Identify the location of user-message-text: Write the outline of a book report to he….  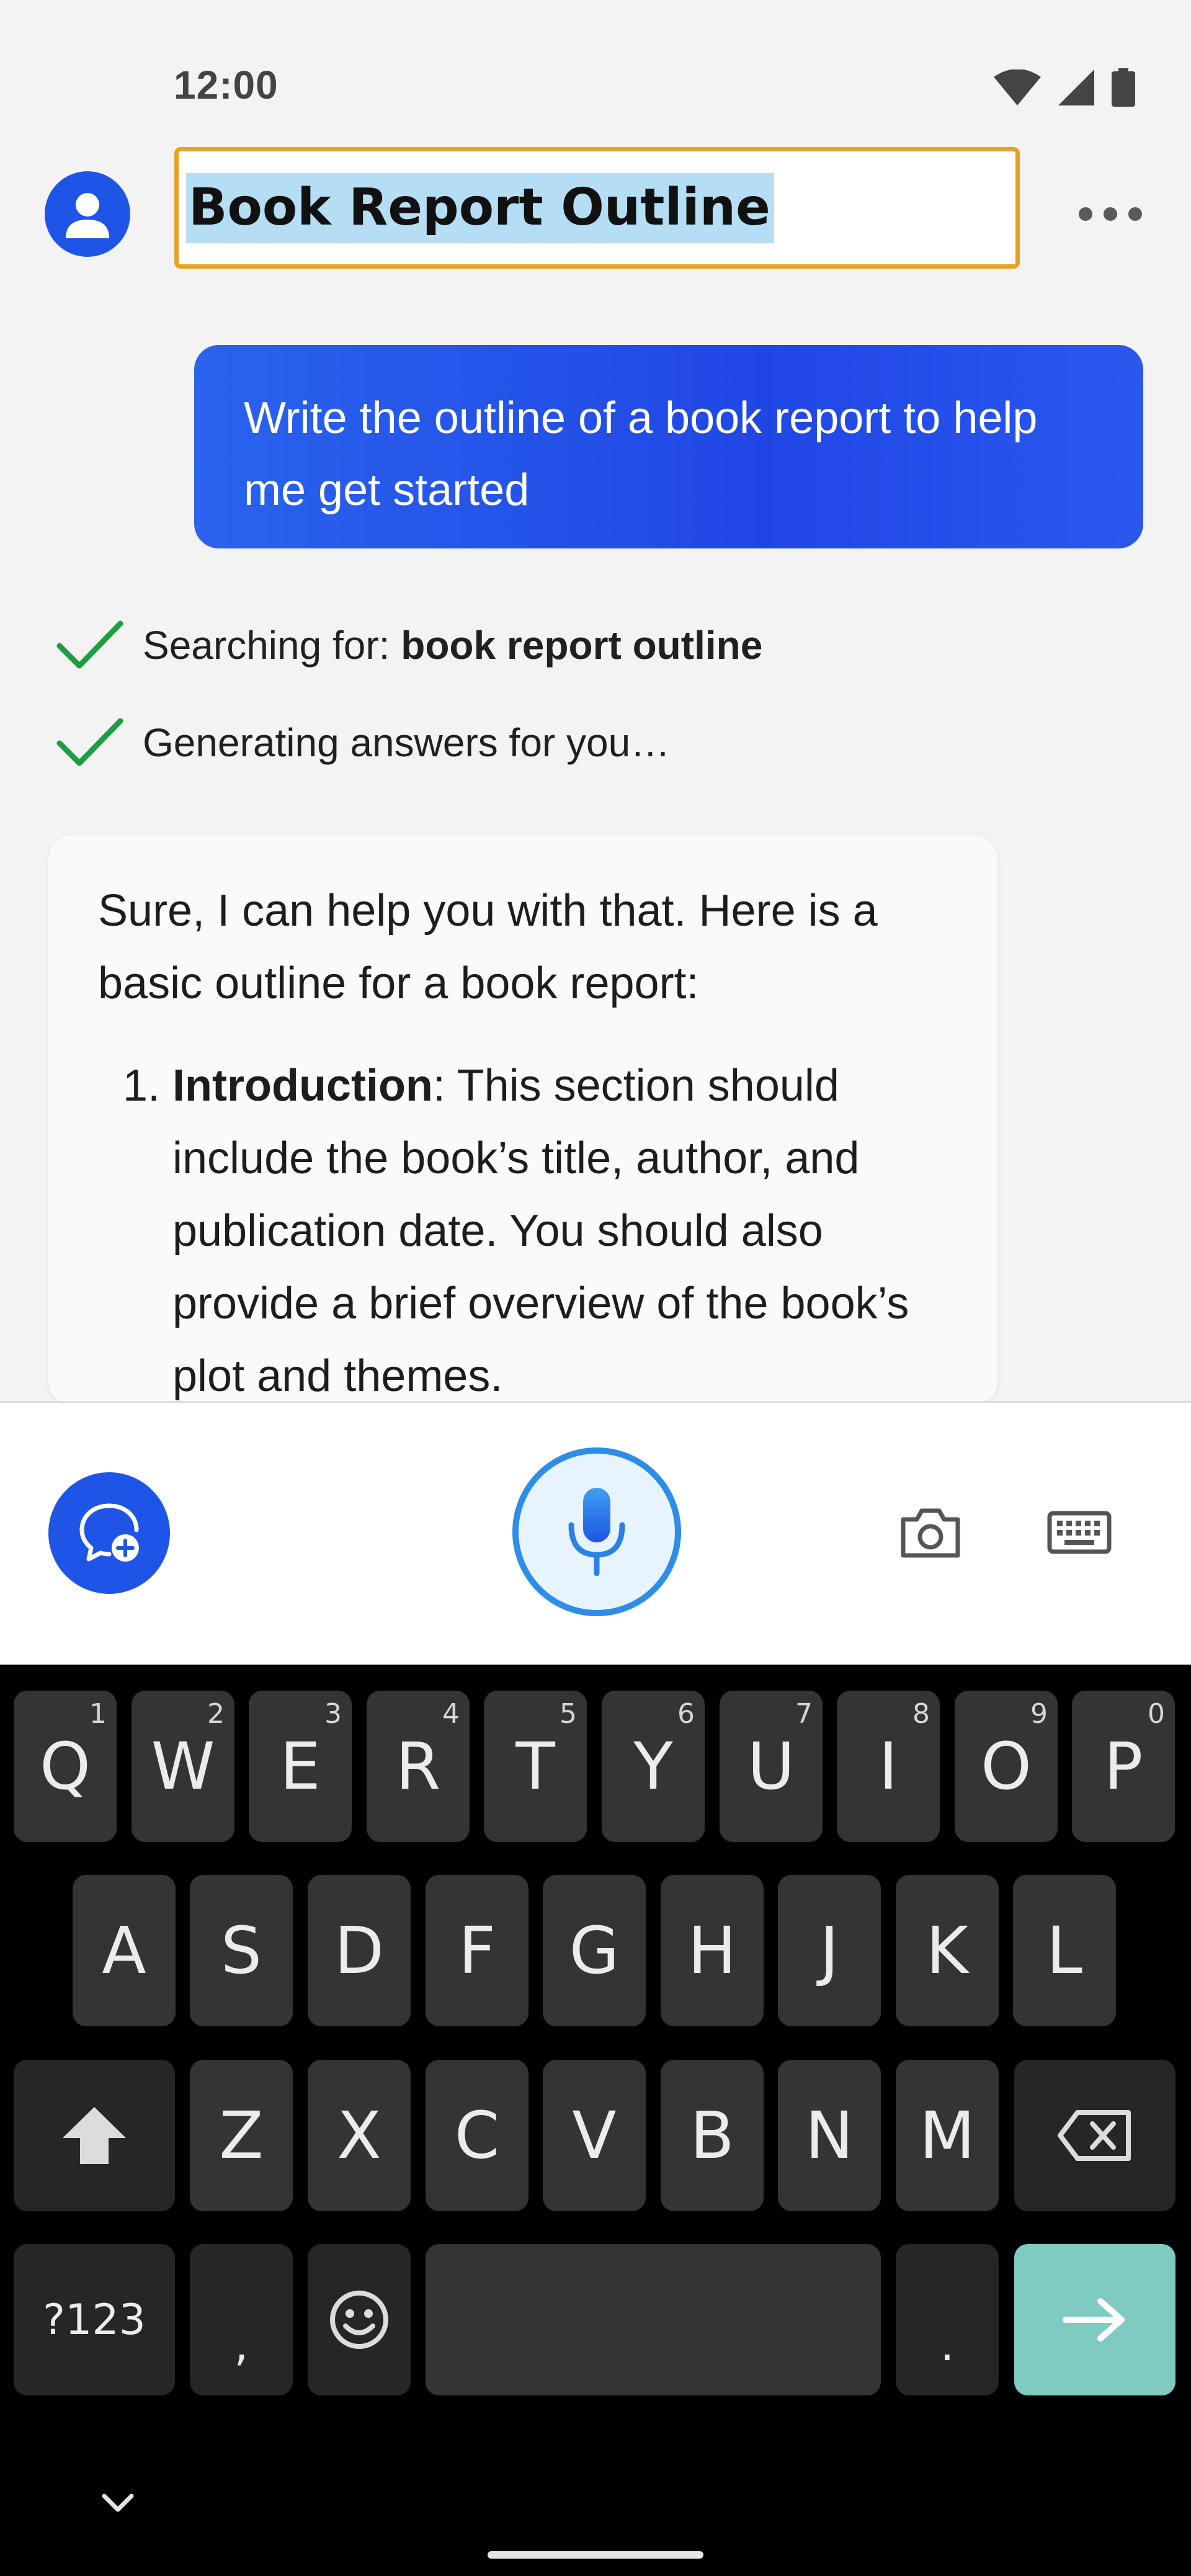
(641, 454).